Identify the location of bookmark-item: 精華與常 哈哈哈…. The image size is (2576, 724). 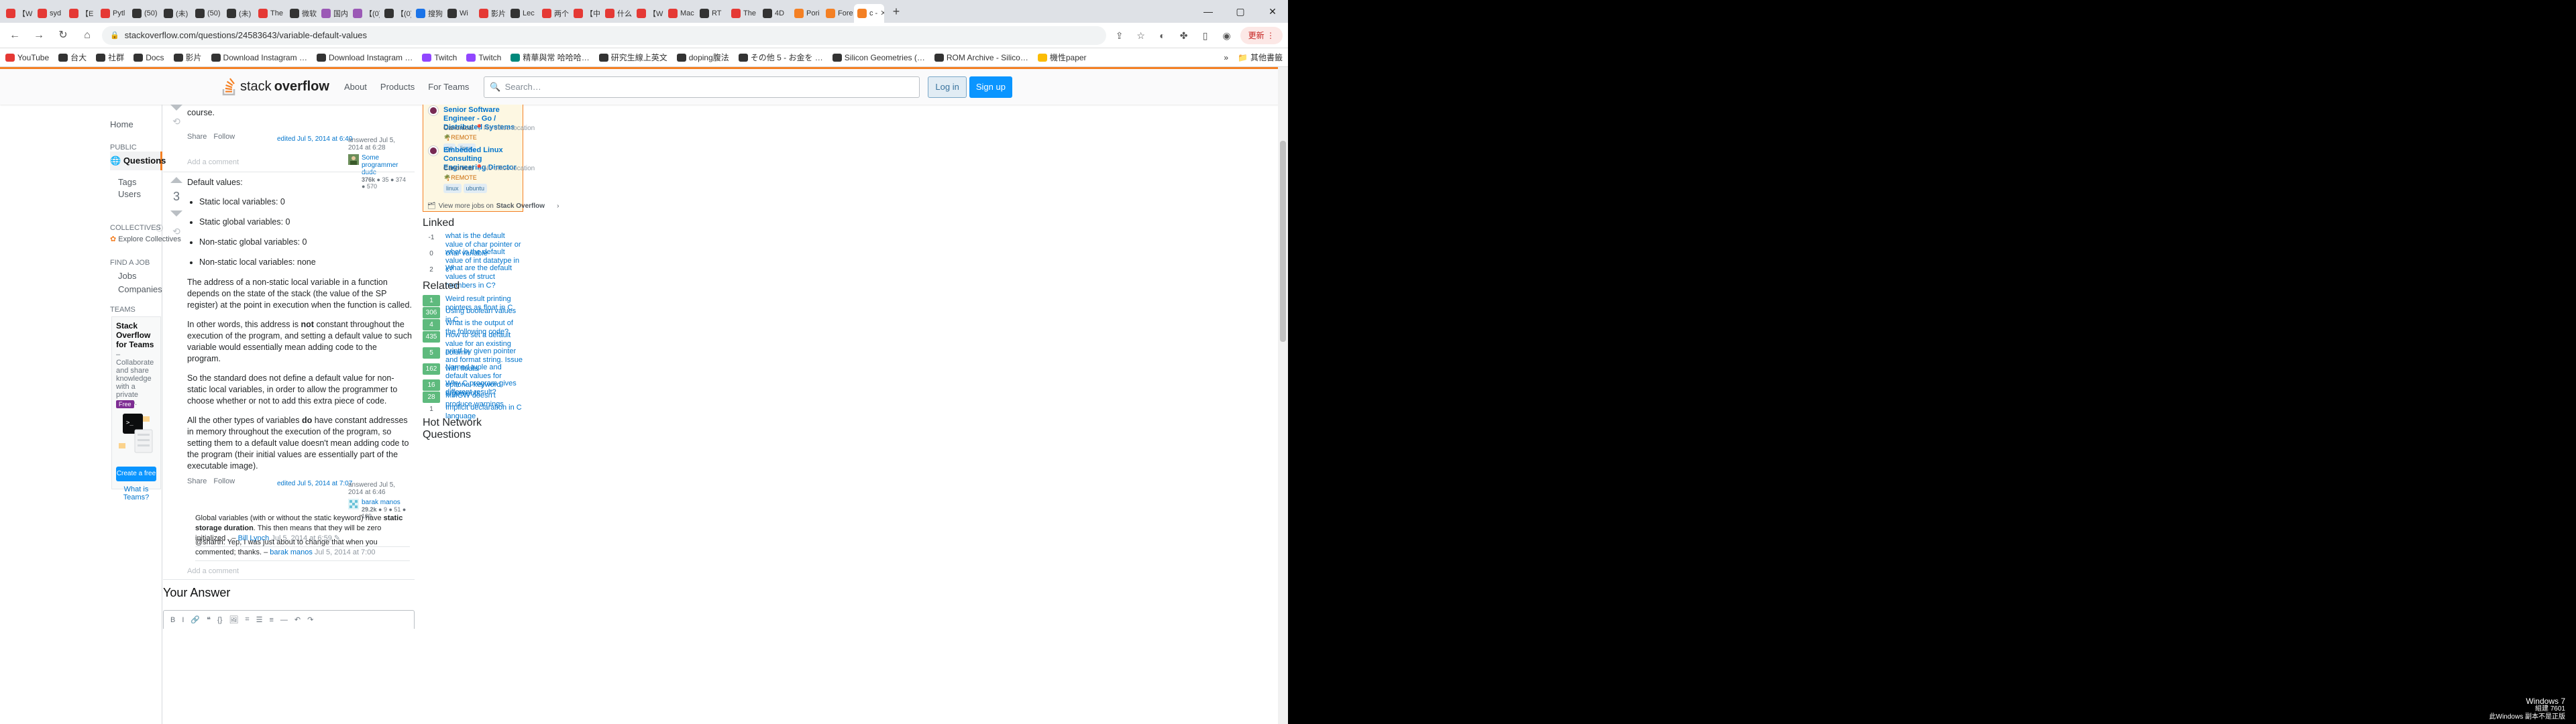
(550, 57).